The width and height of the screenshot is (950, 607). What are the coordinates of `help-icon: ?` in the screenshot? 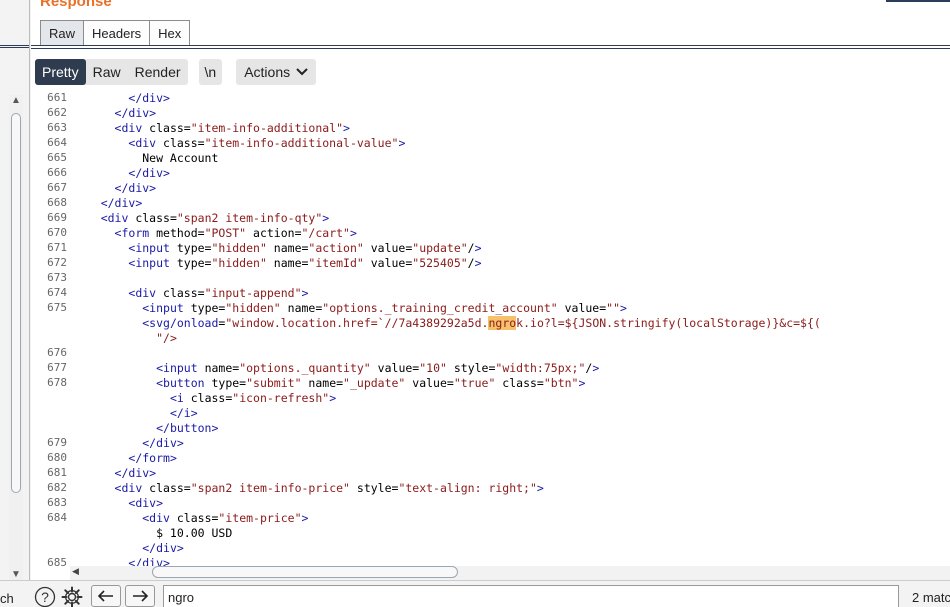 It's located at (45, 596).